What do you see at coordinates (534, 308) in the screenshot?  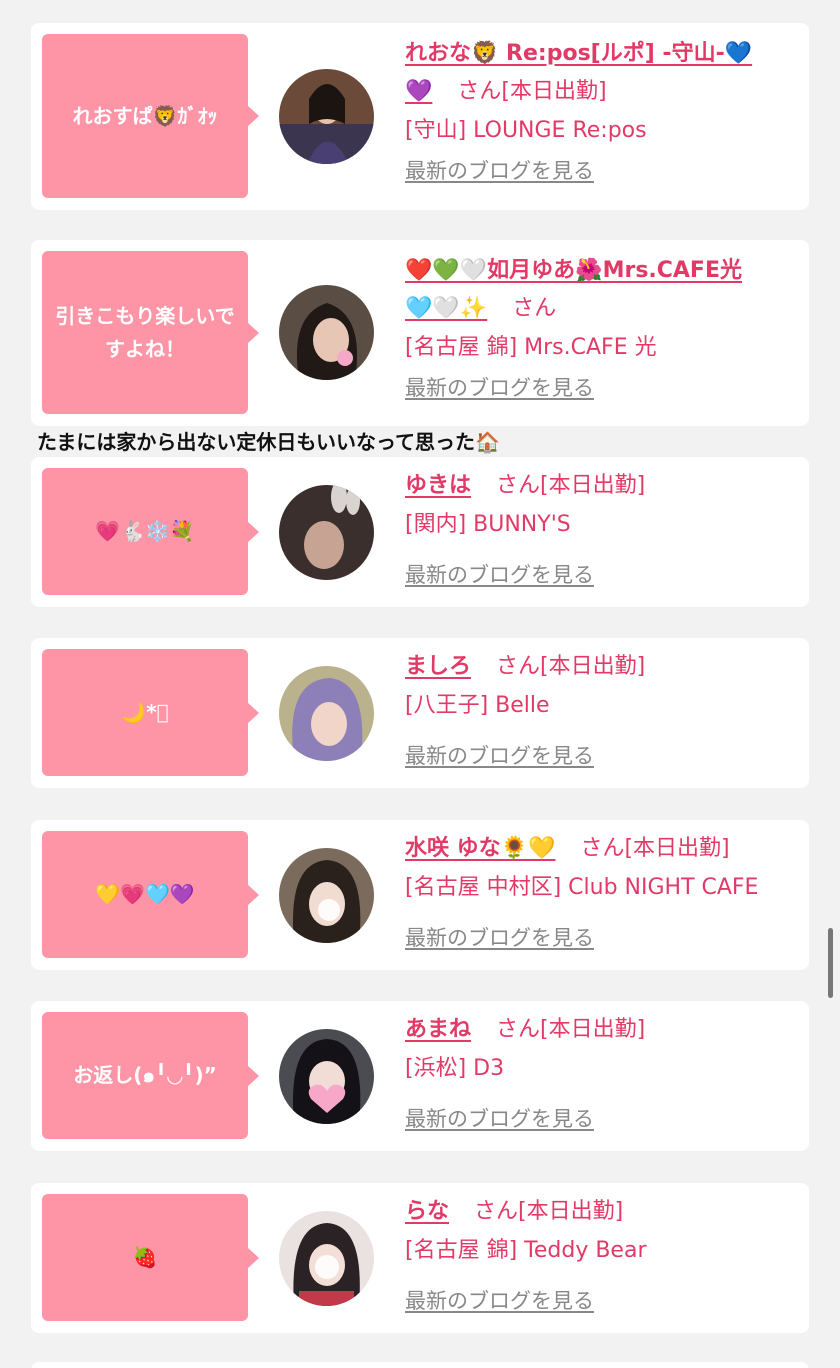 I see `honorific-status: さん` at bounding box center [534, 308].